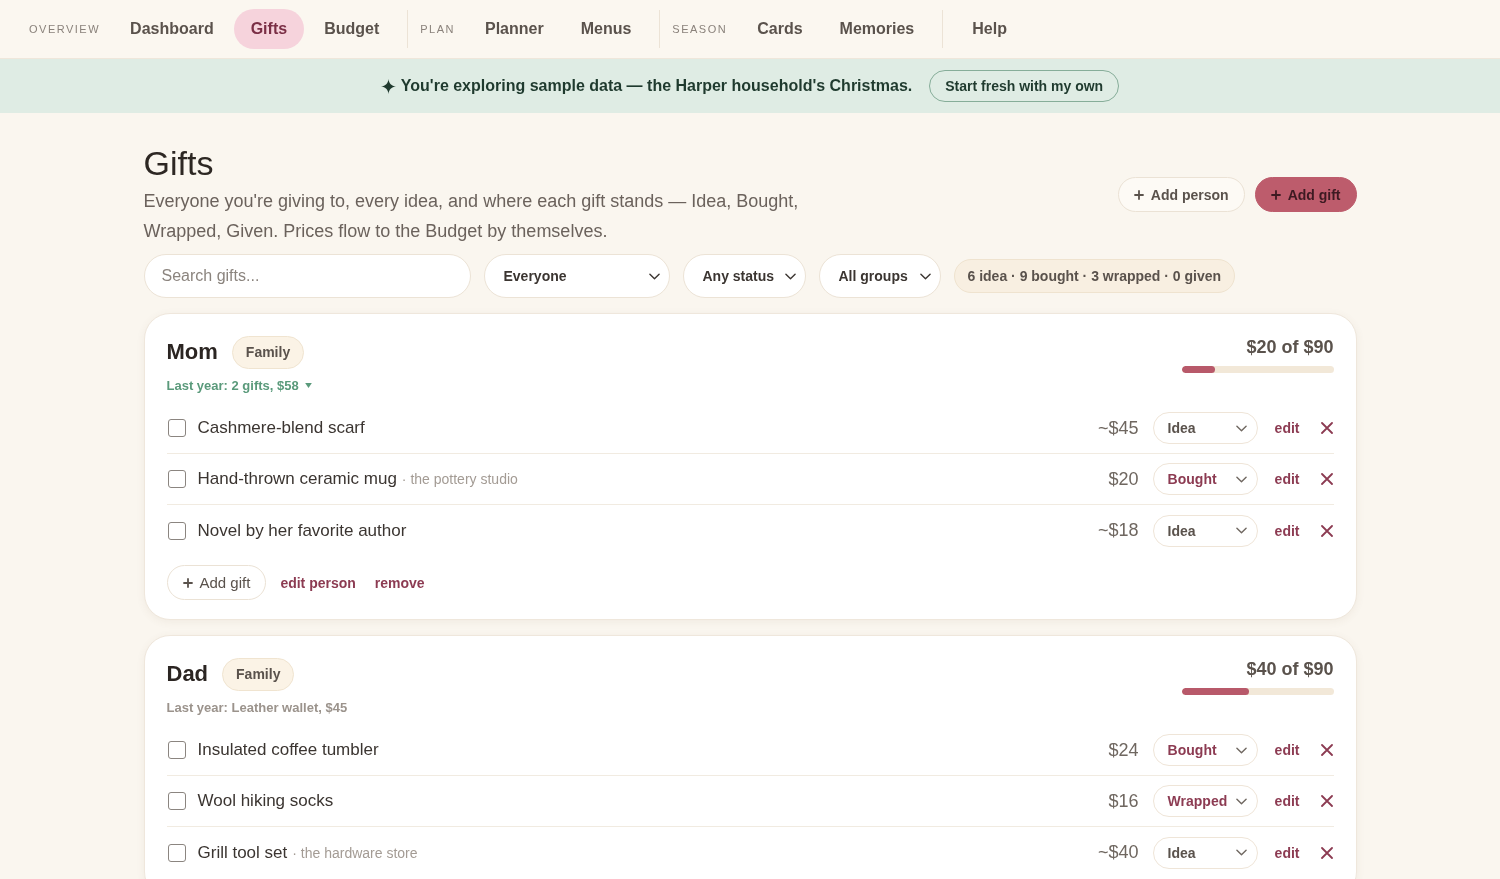 The width and height of the screenshot is (1500, 879). What do you see at coordinates (281, 428) in the screenshot?
I see `gift-name: Cashmere-blend scarf` at bounding box center [281, 428].